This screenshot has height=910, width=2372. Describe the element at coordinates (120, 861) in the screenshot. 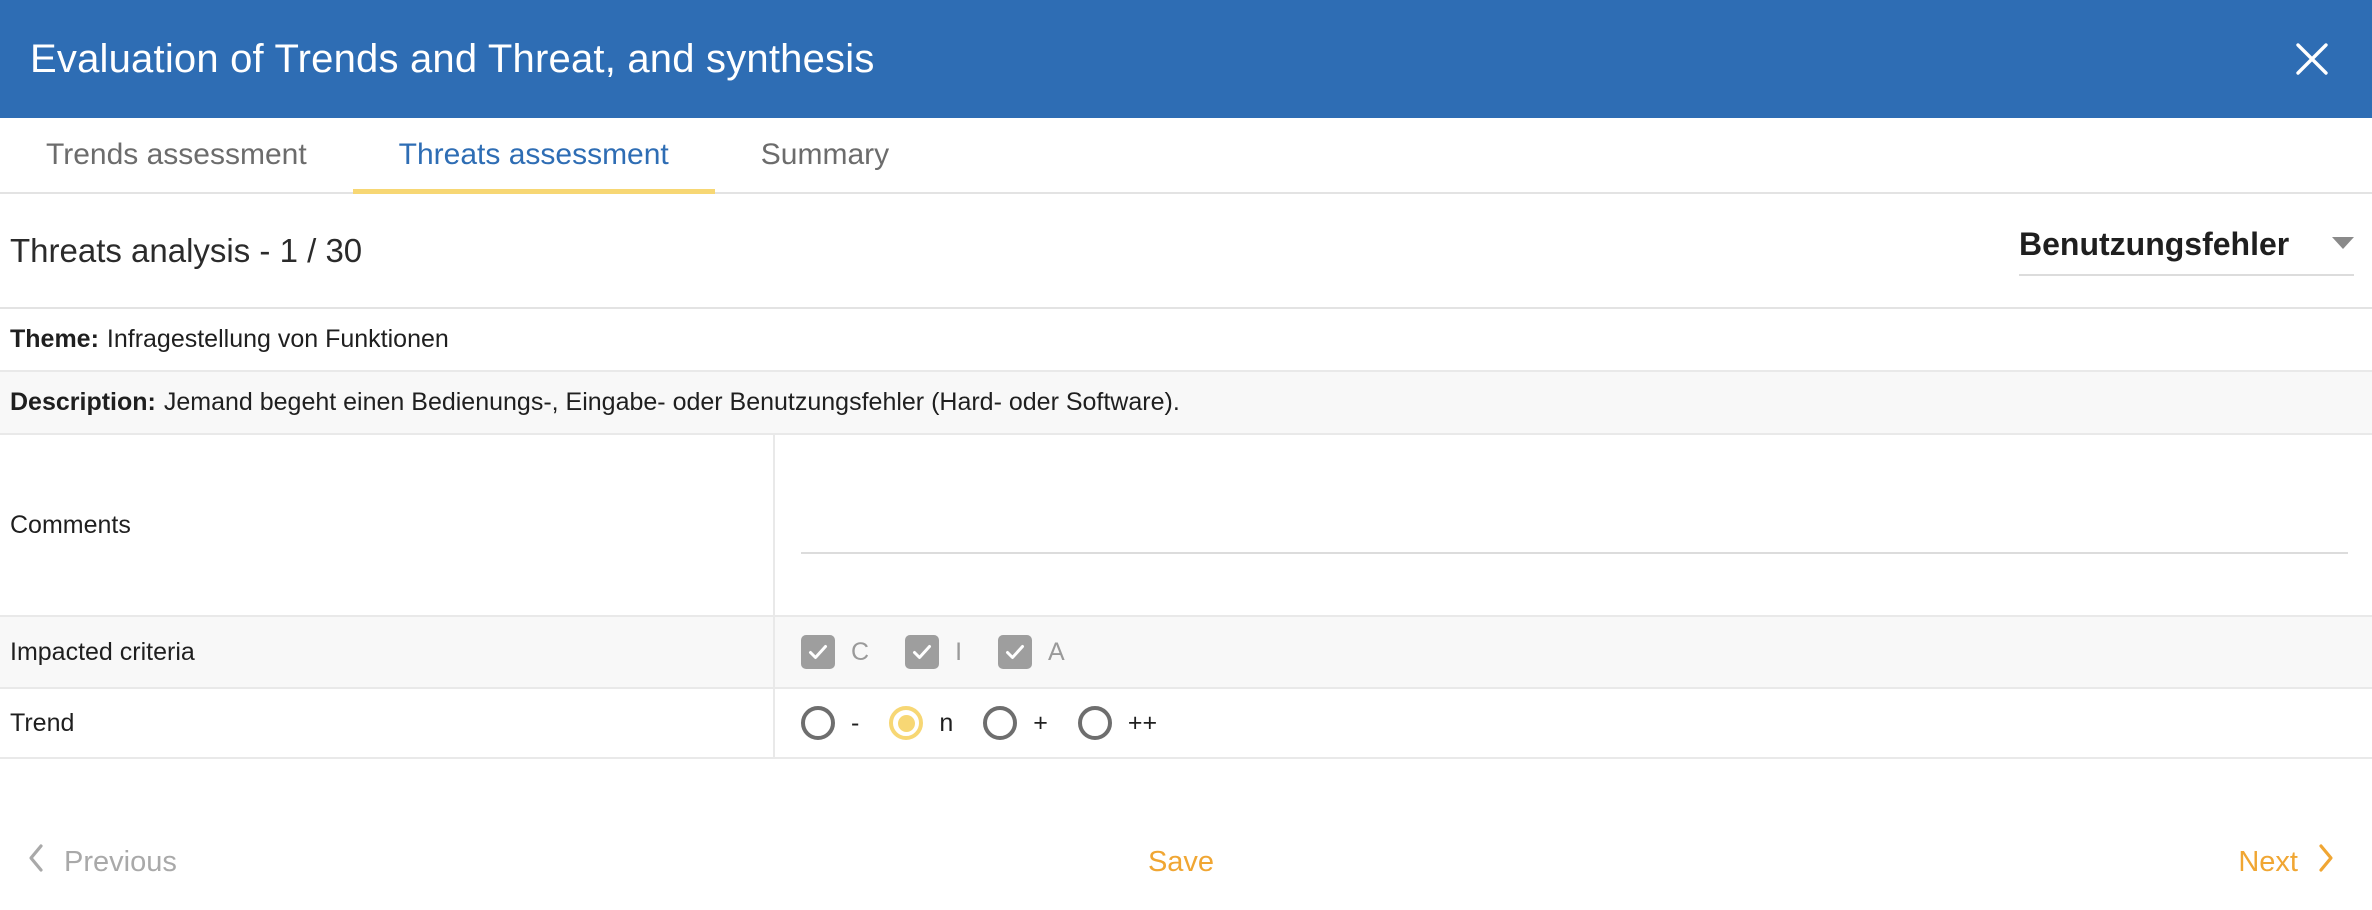

I see `previous-label: Previous` at that location.